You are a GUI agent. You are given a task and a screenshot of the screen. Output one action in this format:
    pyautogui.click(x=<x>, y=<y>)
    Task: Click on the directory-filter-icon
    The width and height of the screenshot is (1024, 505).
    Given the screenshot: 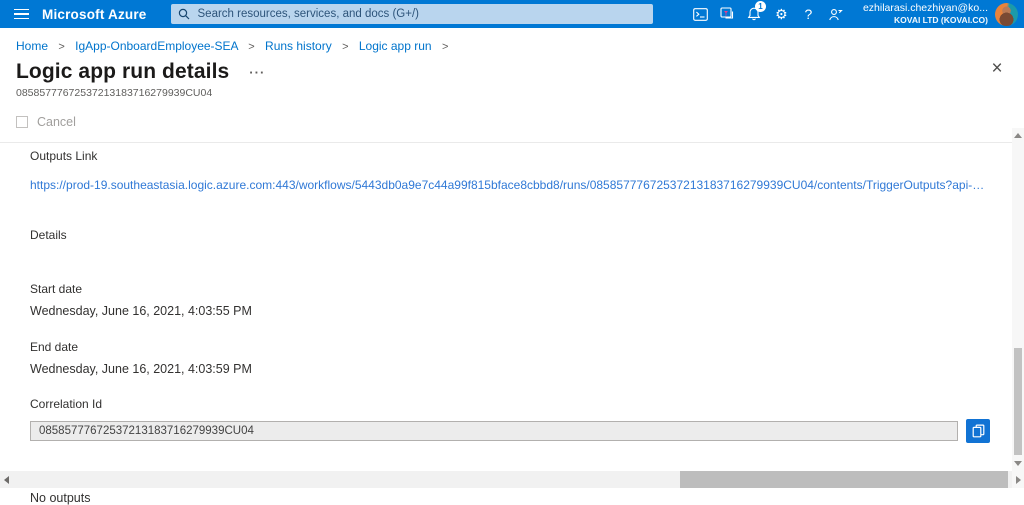 What is the action you would take?
    pyautogui.click(x=726, y=13)
    